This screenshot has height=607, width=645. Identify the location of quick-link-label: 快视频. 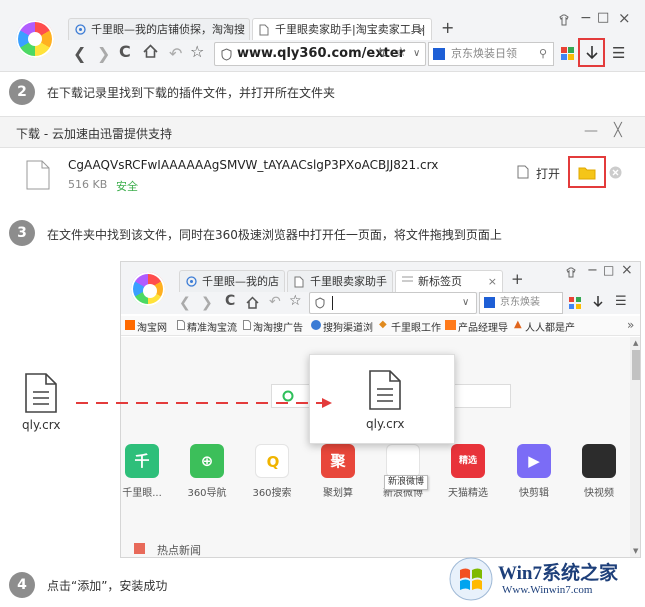
(599, 491).